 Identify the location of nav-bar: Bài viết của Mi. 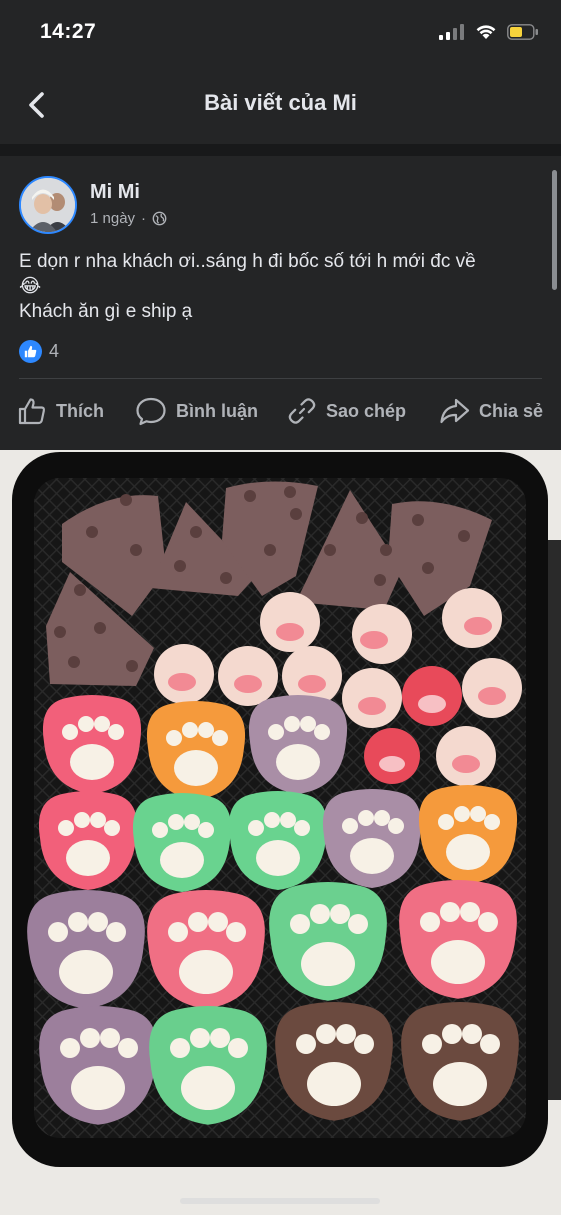
(280, 106).